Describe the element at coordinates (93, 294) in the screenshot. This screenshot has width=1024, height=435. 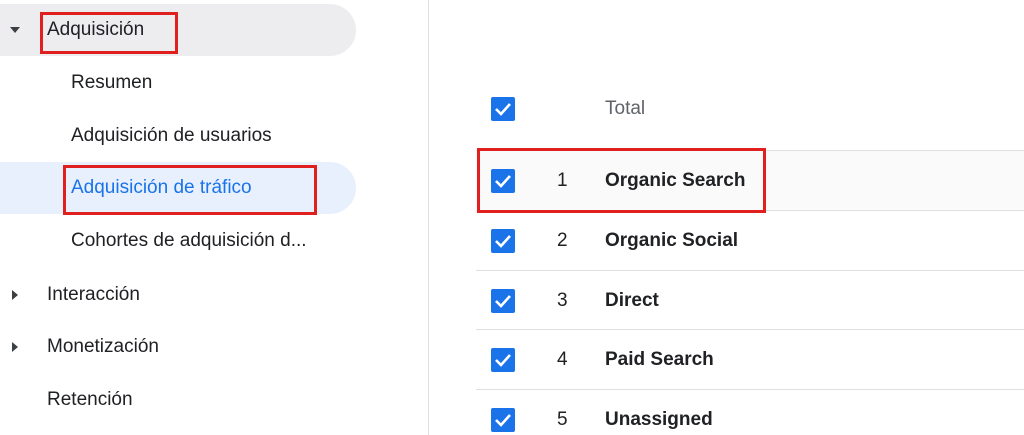
I see `sidebar-section-label: Interacción` at that location.